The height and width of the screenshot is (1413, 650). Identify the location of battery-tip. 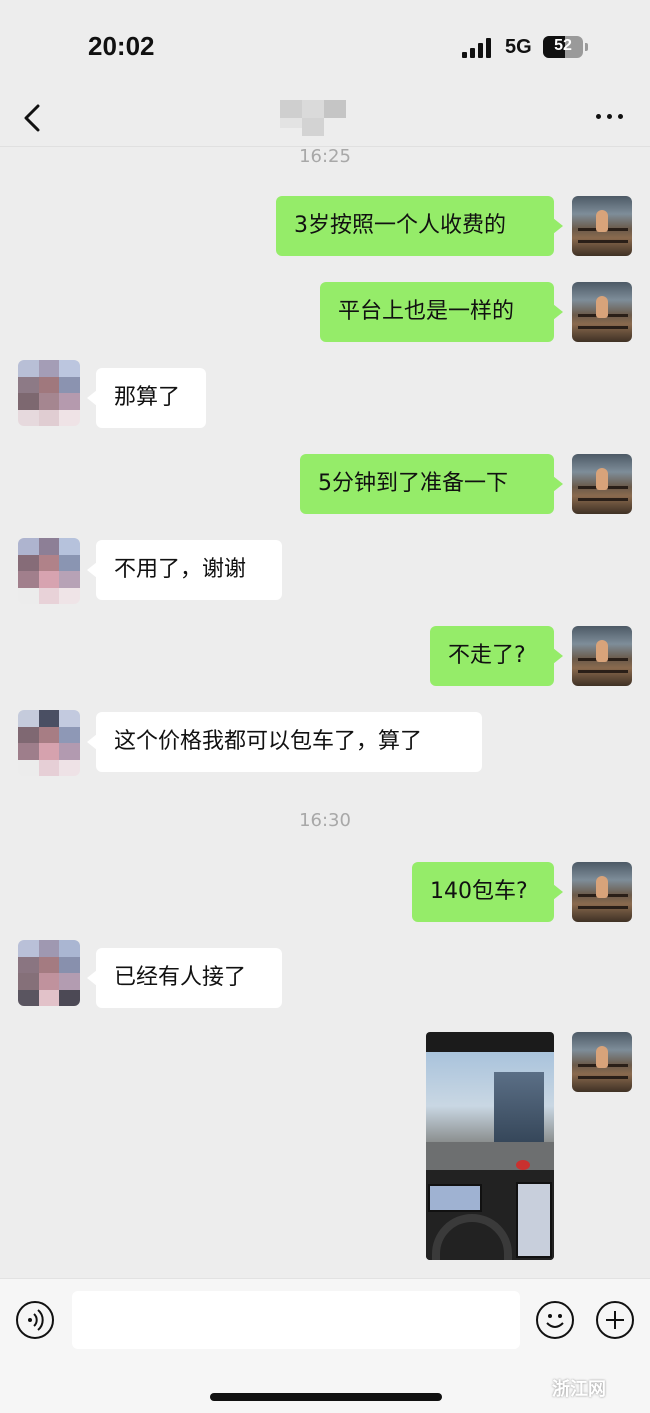
(586, 47).